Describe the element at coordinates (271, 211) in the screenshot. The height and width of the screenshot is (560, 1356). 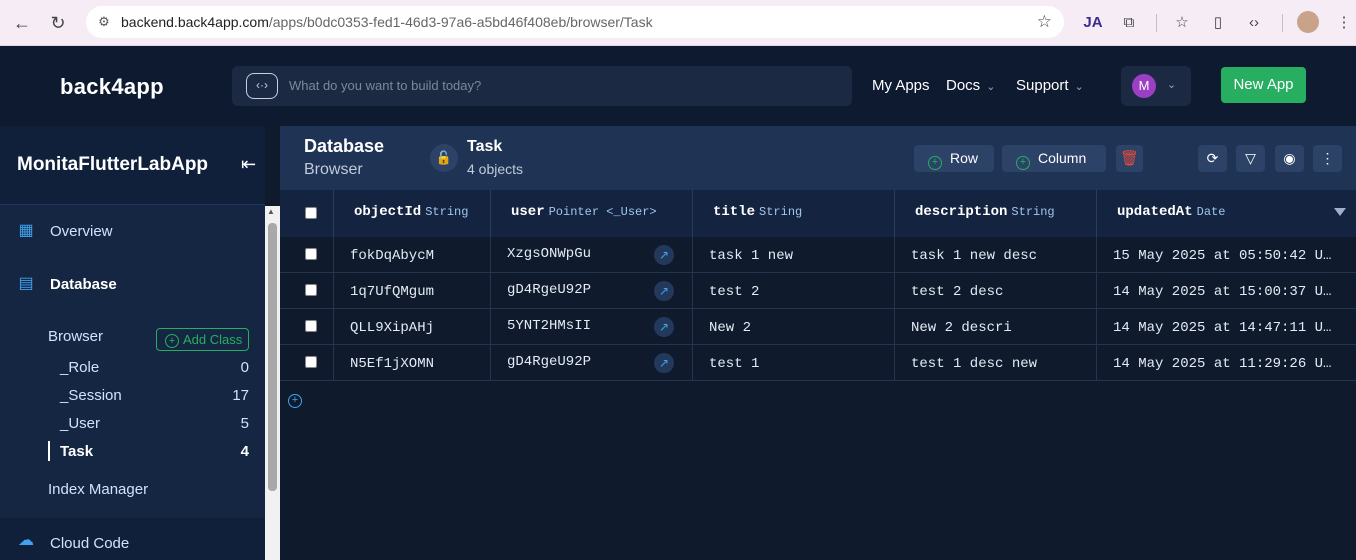
I see `scroll-up-arrow-icon: ▲` at that location.